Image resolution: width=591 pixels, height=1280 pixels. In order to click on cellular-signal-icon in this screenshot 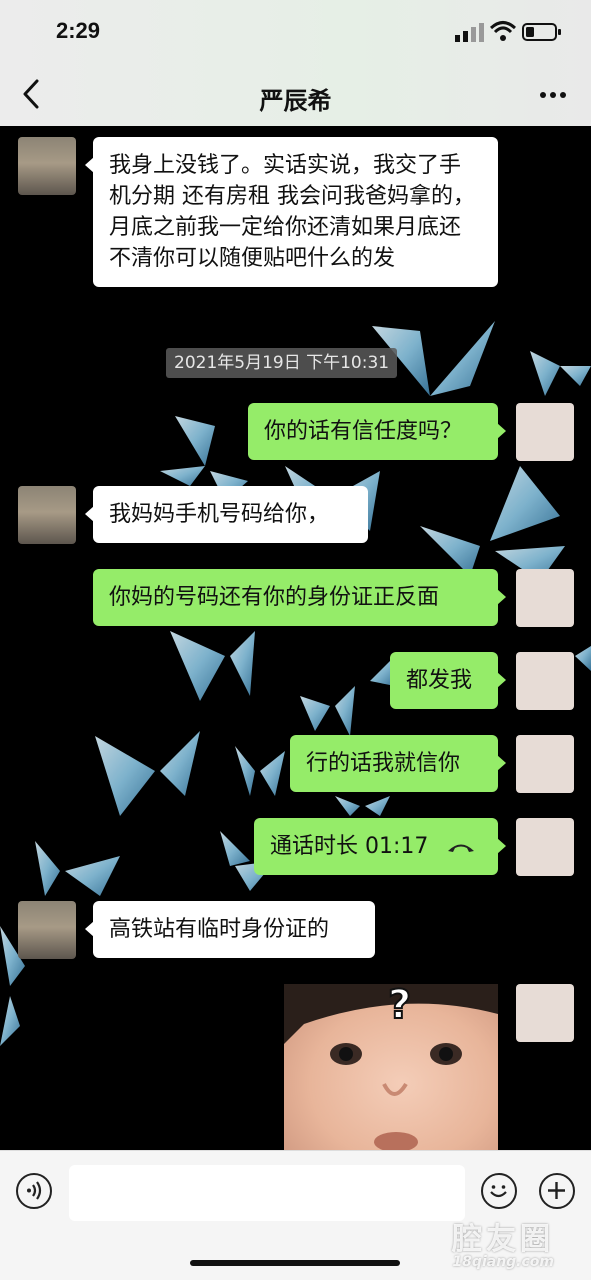, I will do `click(469, 32)`.